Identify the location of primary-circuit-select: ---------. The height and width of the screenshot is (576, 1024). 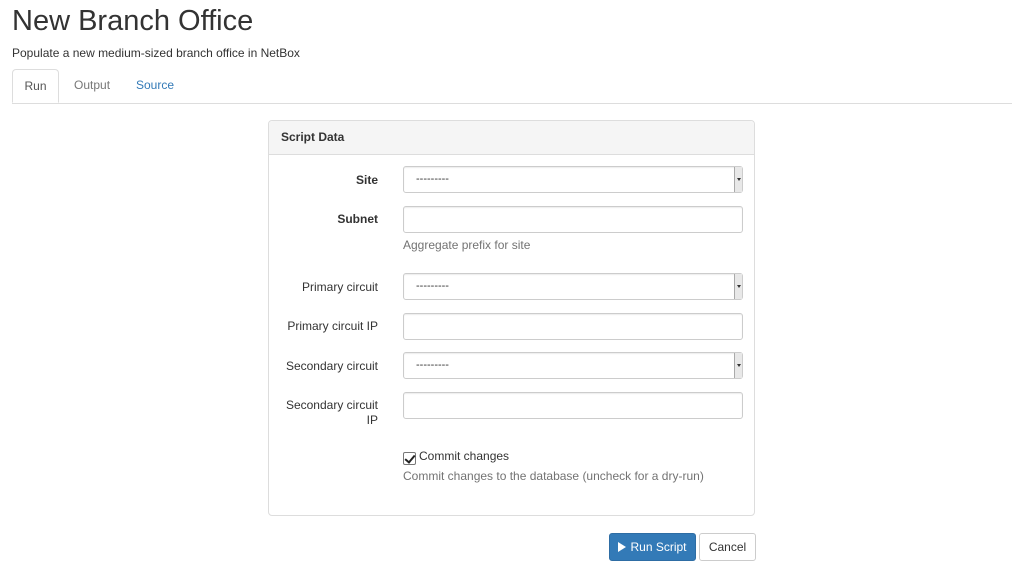
(573, 286).